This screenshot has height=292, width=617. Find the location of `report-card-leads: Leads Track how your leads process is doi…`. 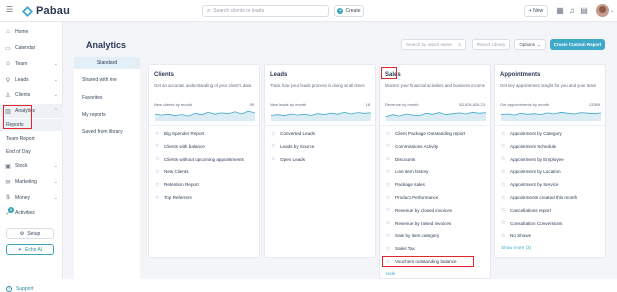

report-card-leads: Leads Track how your leads process is doi… is located at coordinates (320, 161).